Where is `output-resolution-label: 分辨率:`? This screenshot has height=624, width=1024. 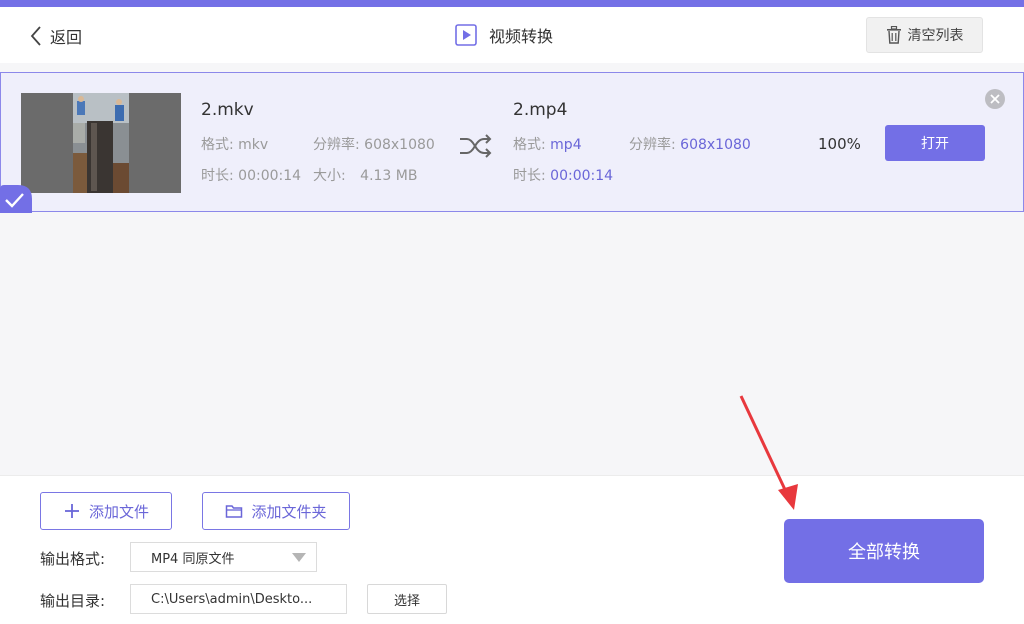
output-resolution-label: 分辨率: is located at coordinates (652, 145).